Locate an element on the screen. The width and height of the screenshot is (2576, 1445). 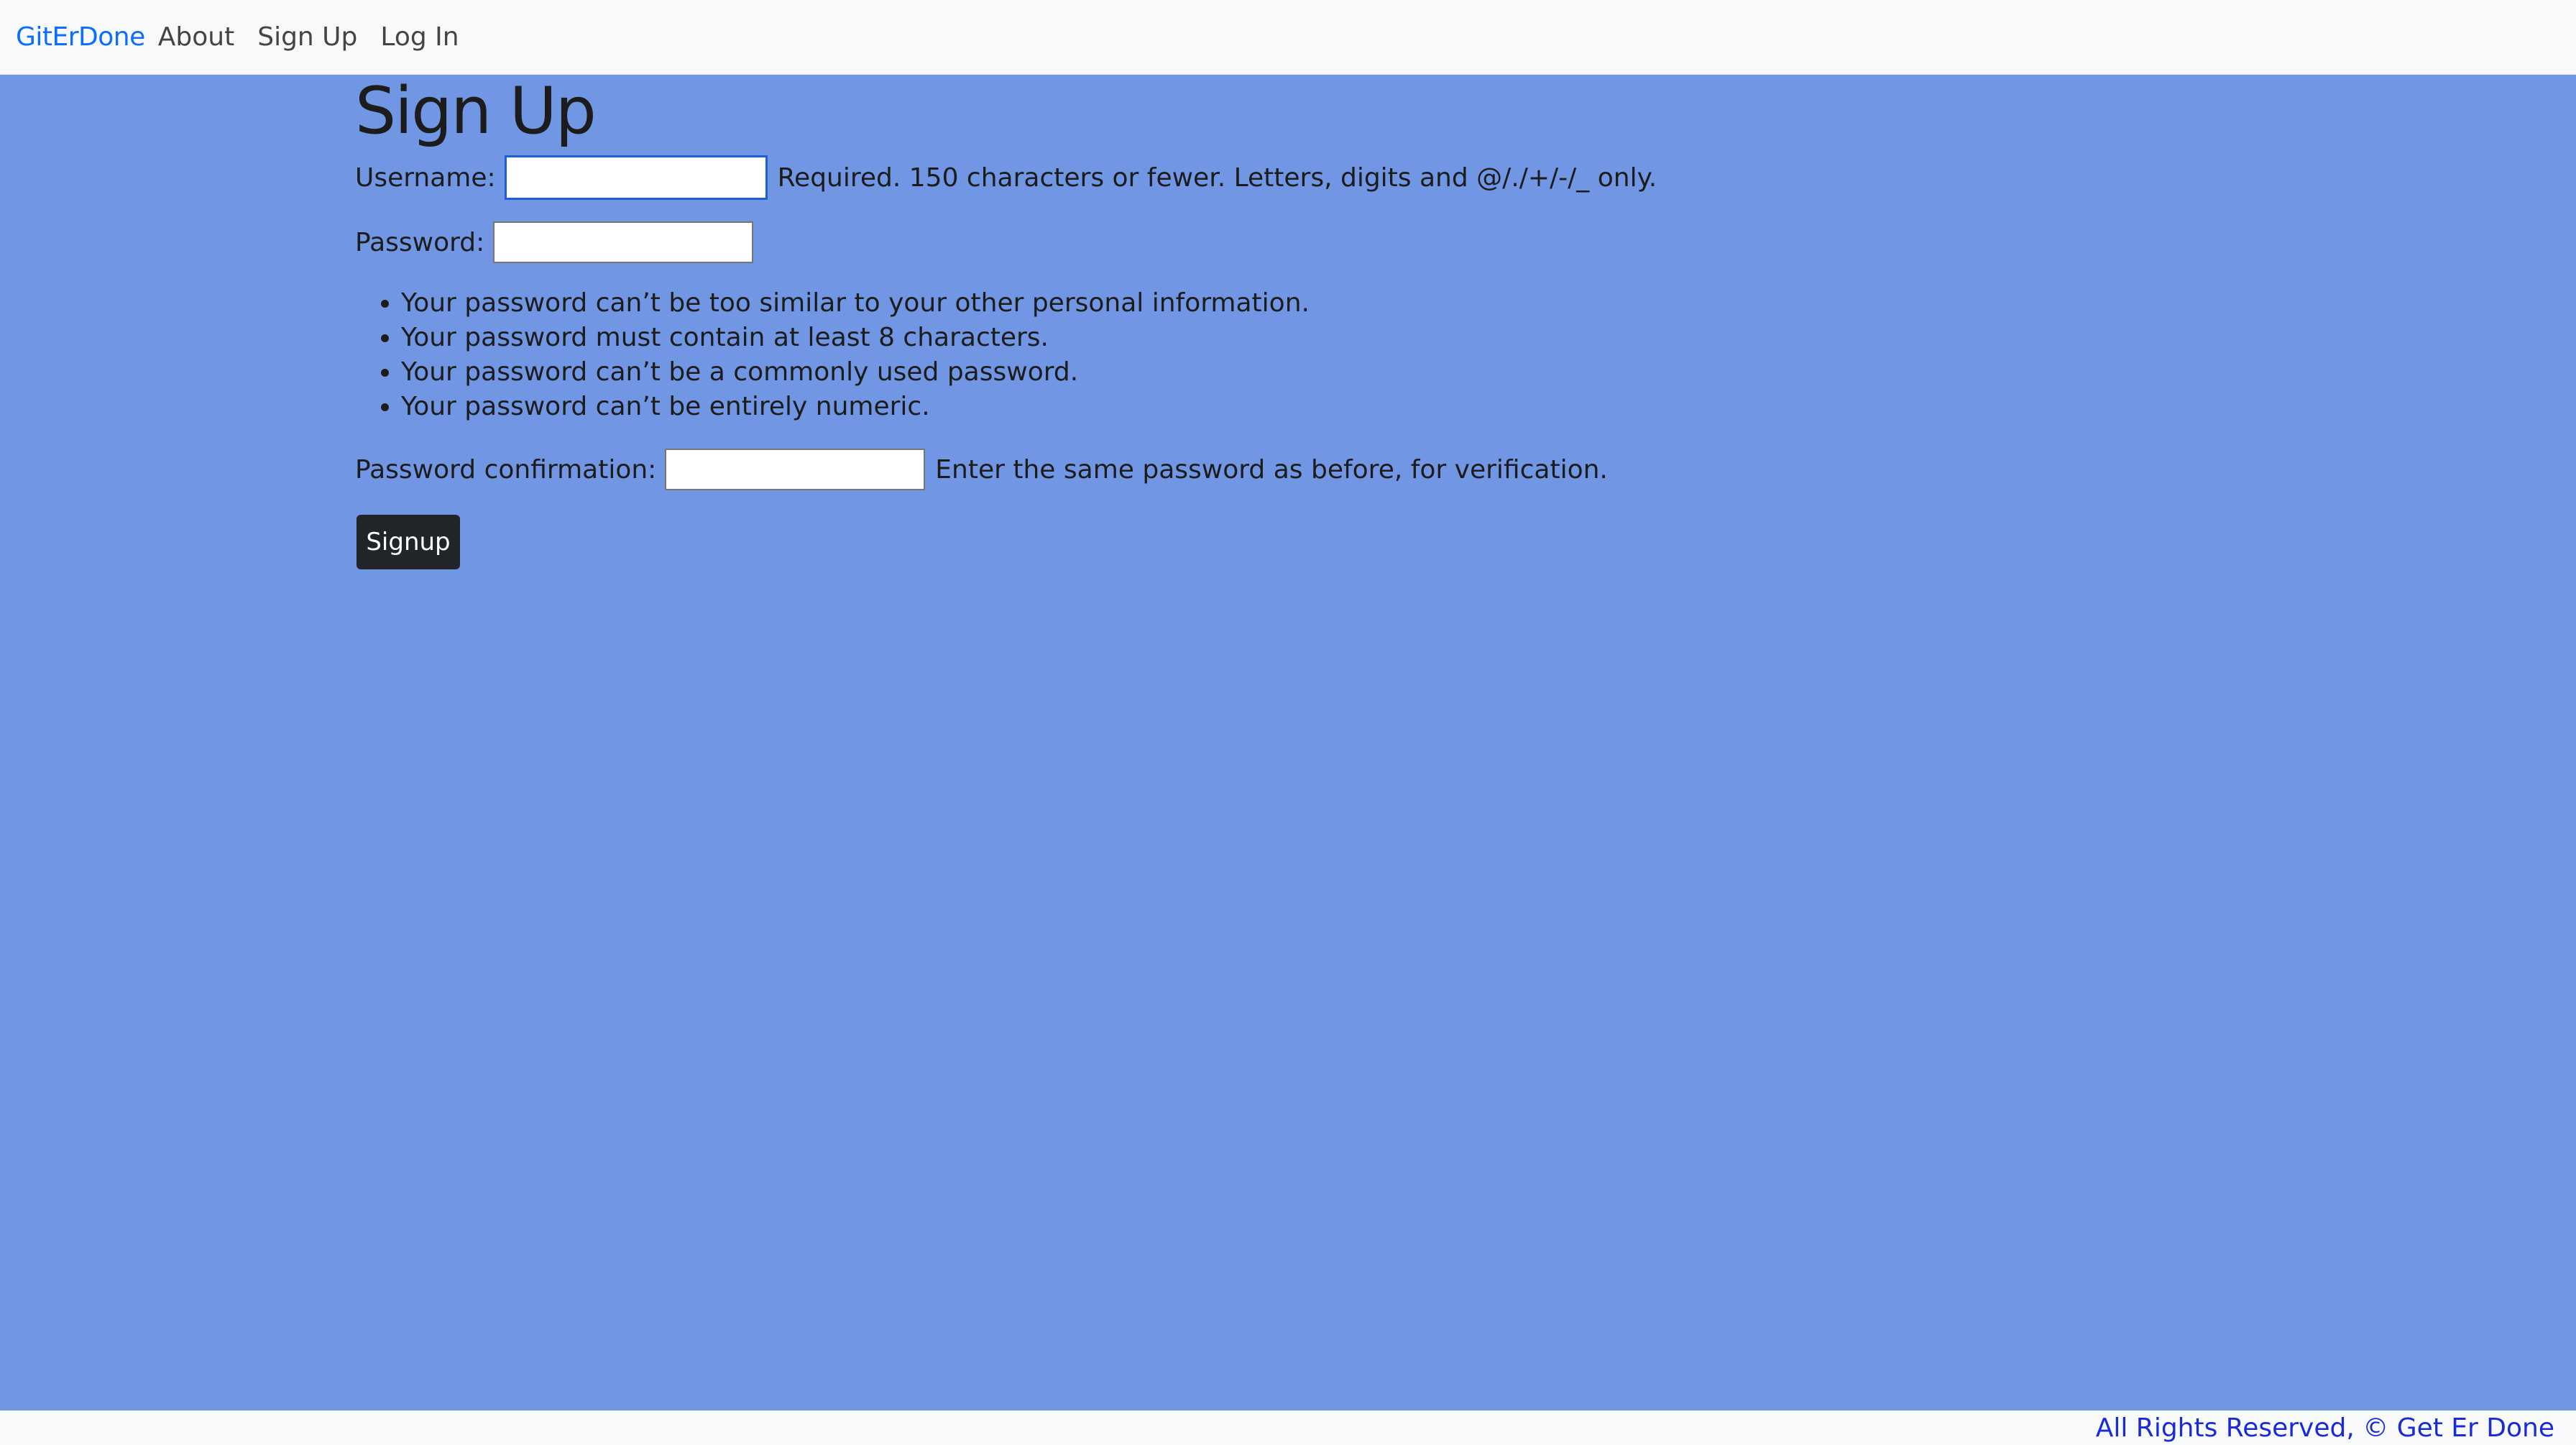
password-rule-item: Your password can’t be entirely numeric. is located at coordinates (855, 407).